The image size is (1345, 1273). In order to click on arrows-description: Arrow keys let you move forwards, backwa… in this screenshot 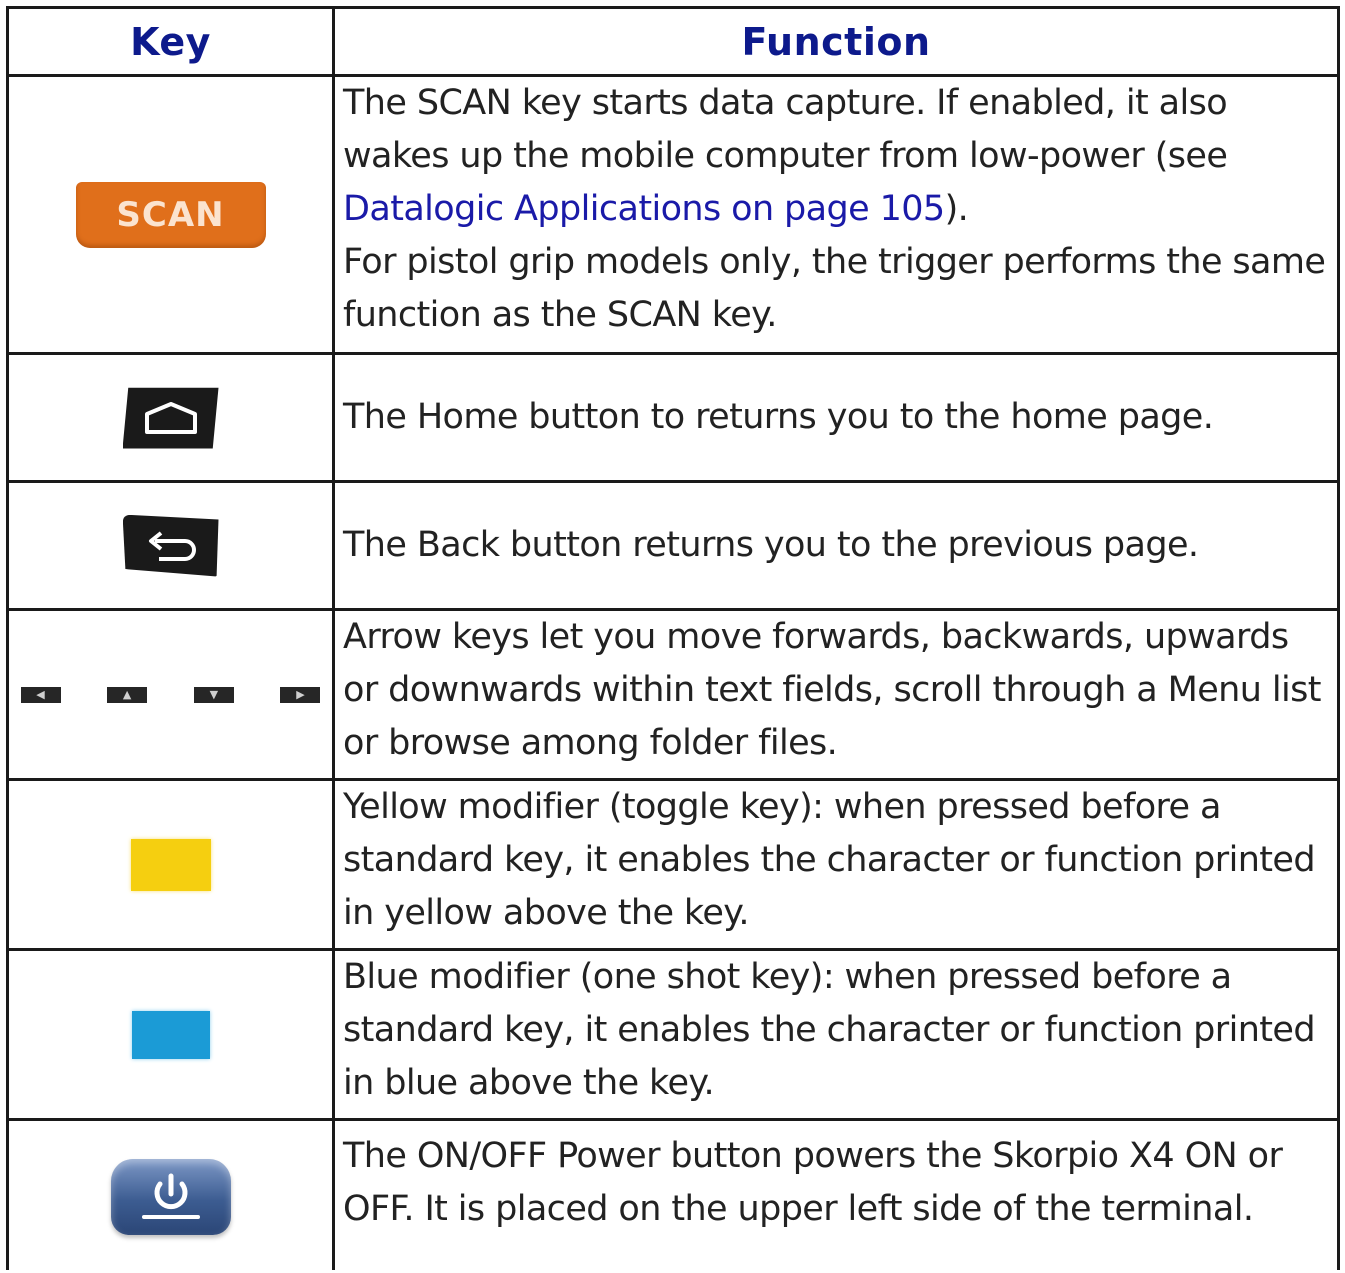, I will do `click(832, 690)`.